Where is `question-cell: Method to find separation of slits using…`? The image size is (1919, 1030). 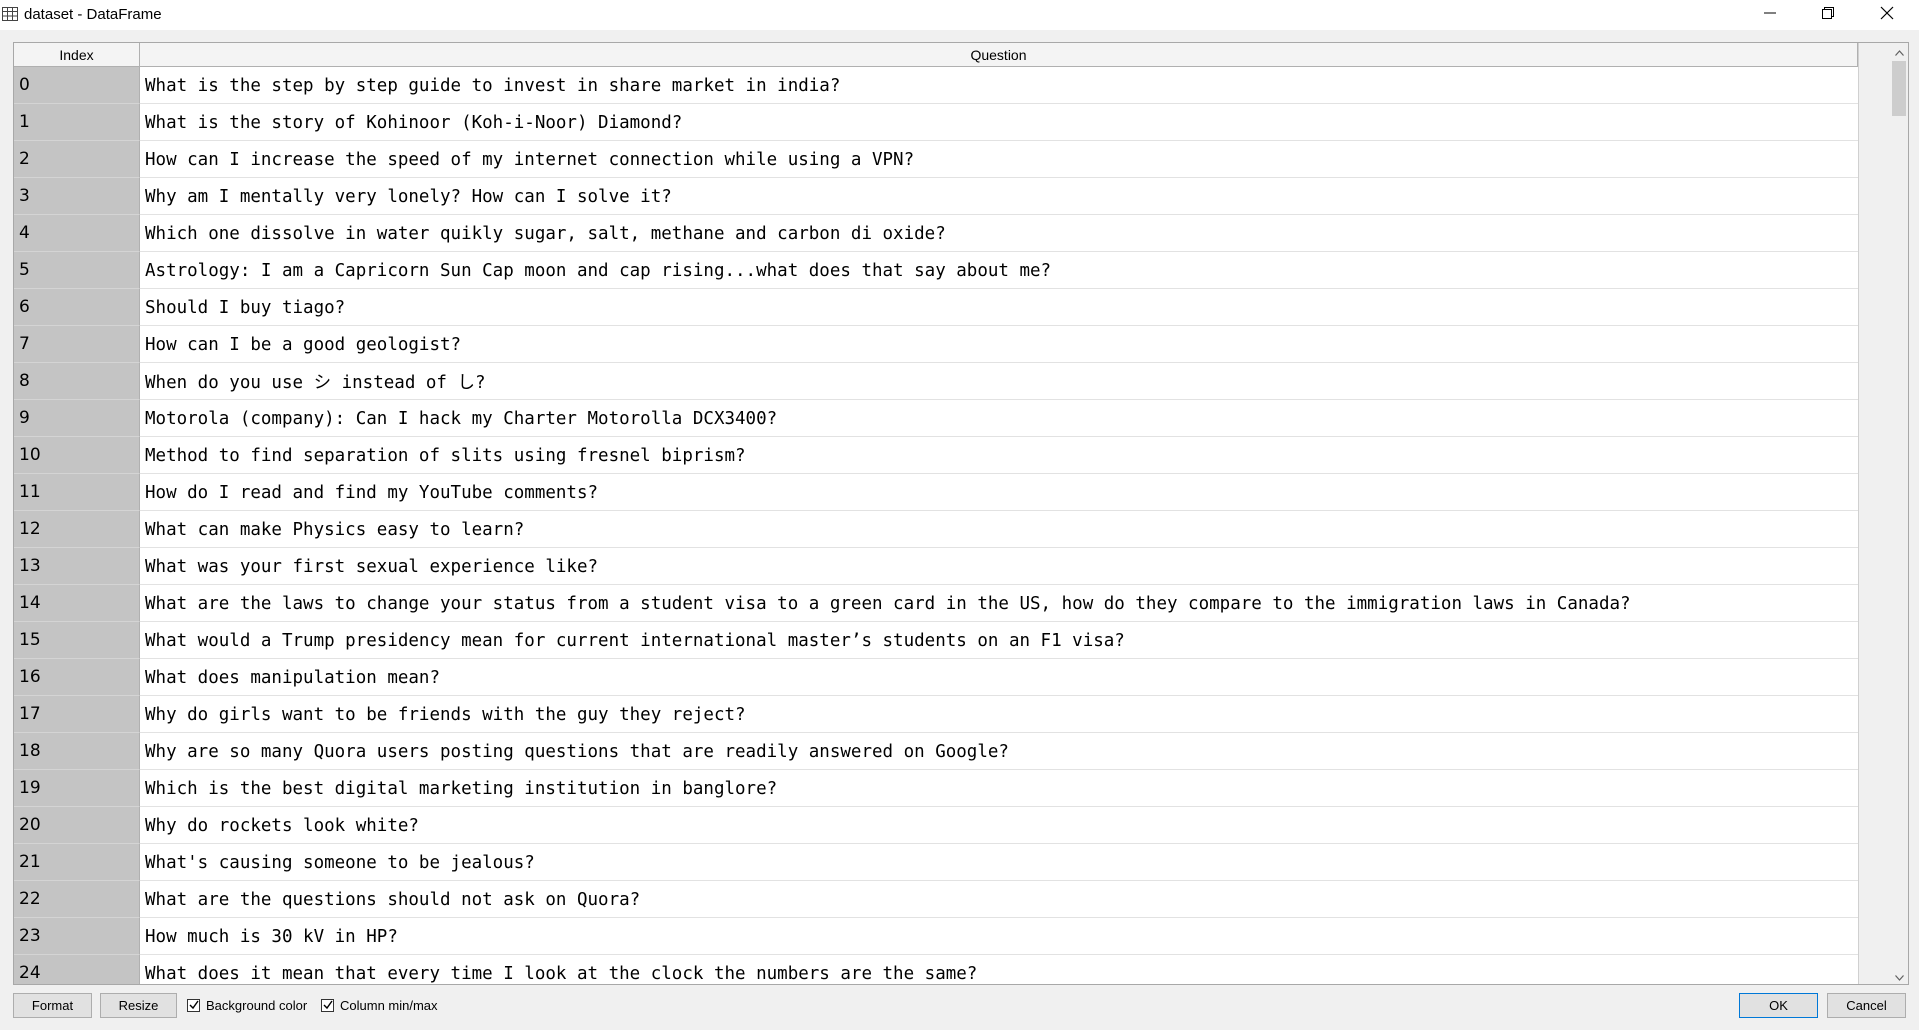 question-cell: Method to find separation of slits using… is located at coordinates (999, 455).